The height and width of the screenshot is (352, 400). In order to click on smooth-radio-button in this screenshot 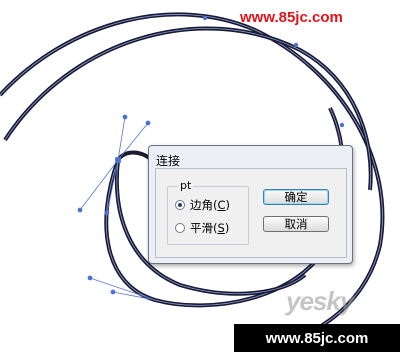, I will do `click(180, 228)`.